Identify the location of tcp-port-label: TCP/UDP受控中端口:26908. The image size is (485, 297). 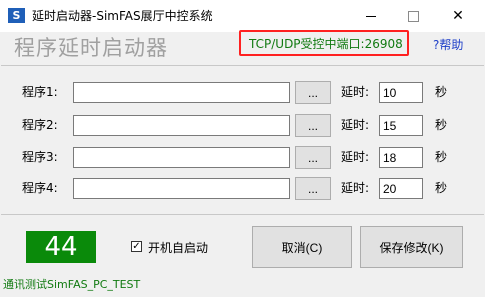
(326, 44).